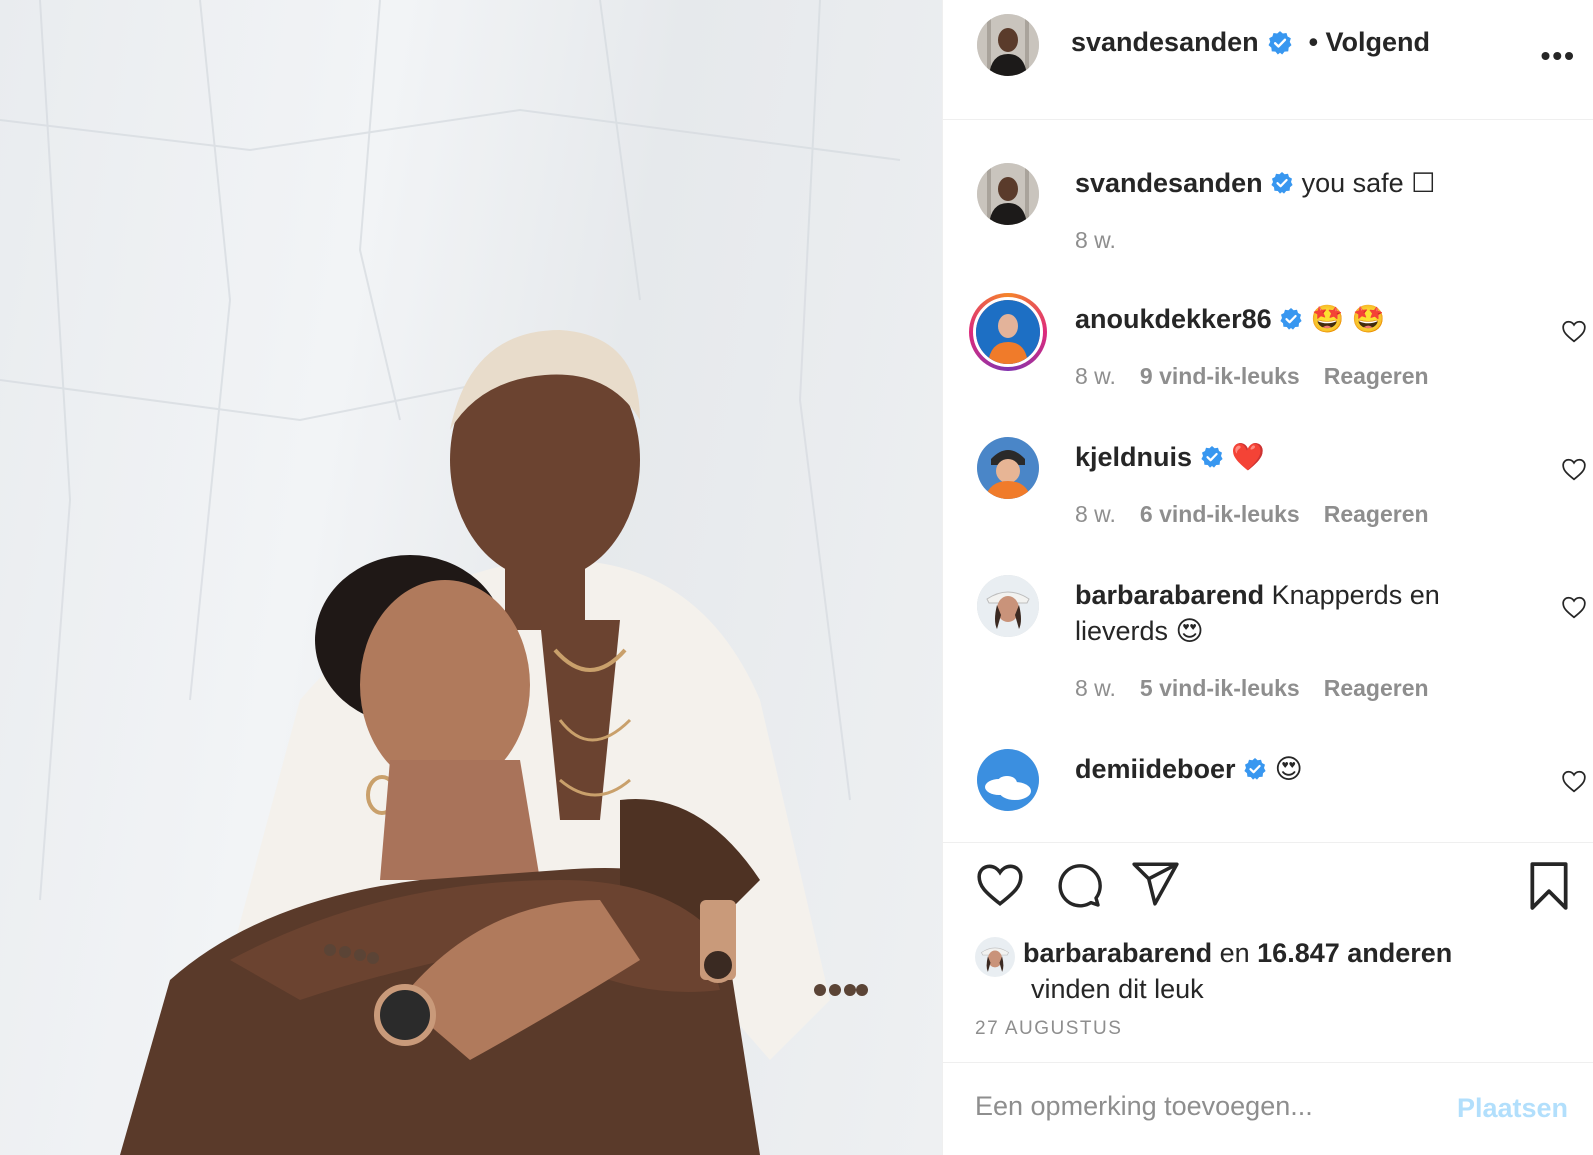 The height and width of the screenshot is (1155, 1593). What do you see at coordinates (1368, 183) in the screenshot?
I see `caption-body: you safe ☐` at bounding box center [1368, 183].